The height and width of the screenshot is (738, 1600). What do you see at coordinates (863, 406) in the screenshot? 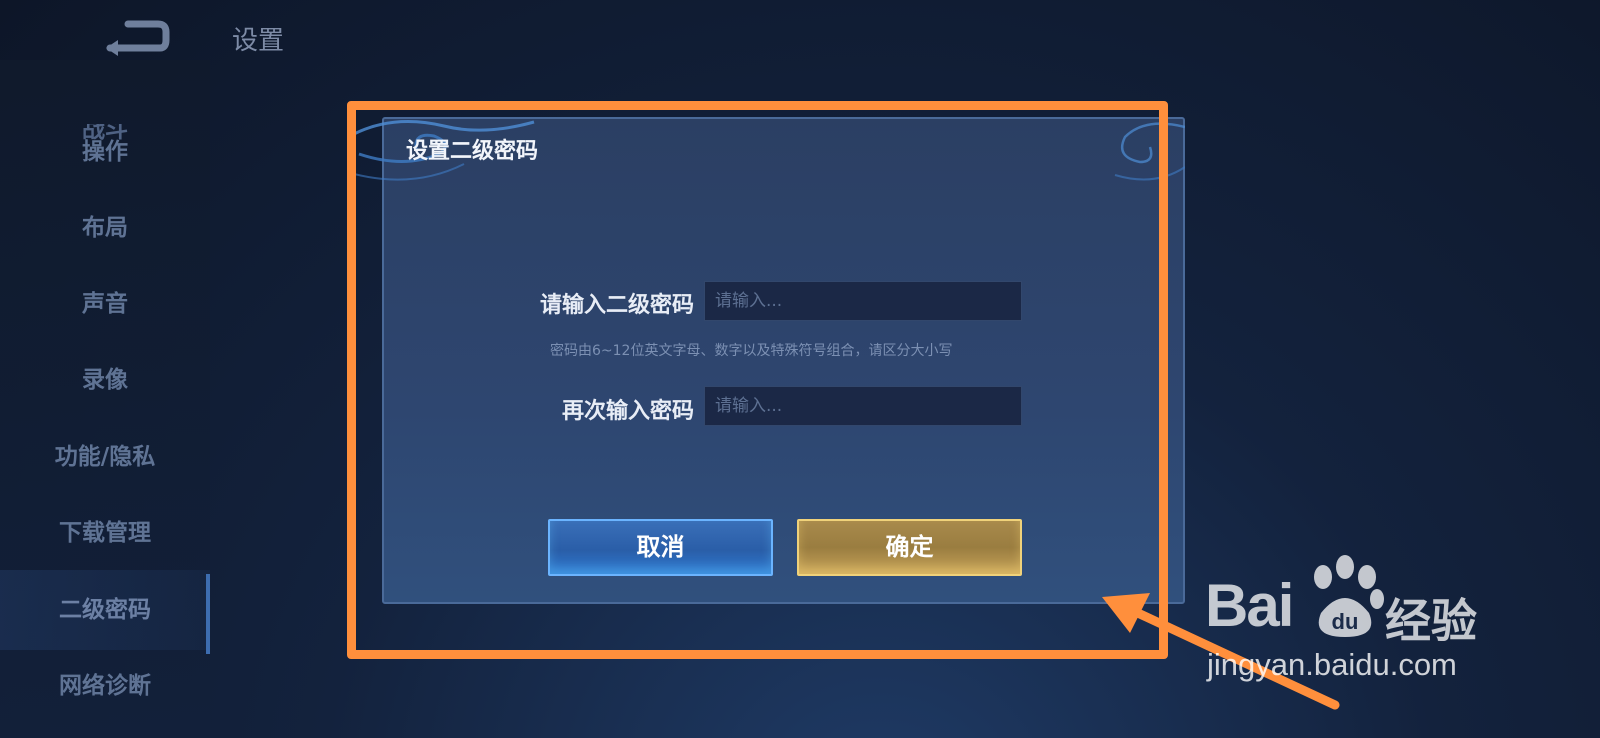
I see `confirm-password-input` at bounding box center [863, 406].